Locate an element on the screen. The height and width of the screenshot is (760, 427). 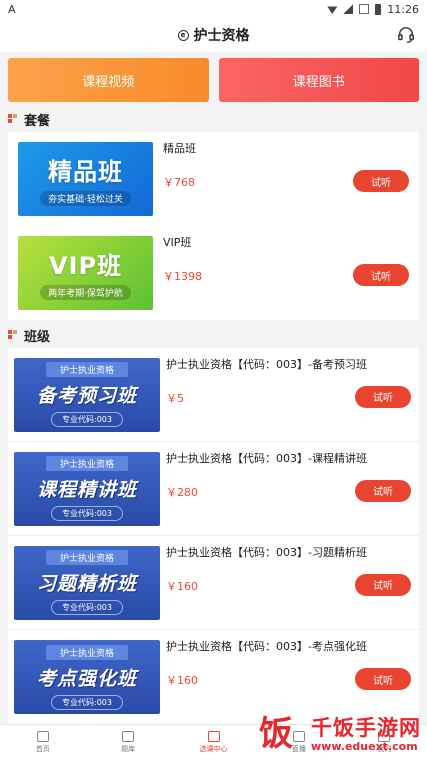
class-name: 护士执业资格【代码：003】-考点强化班 is located at coordinates (266, 646).